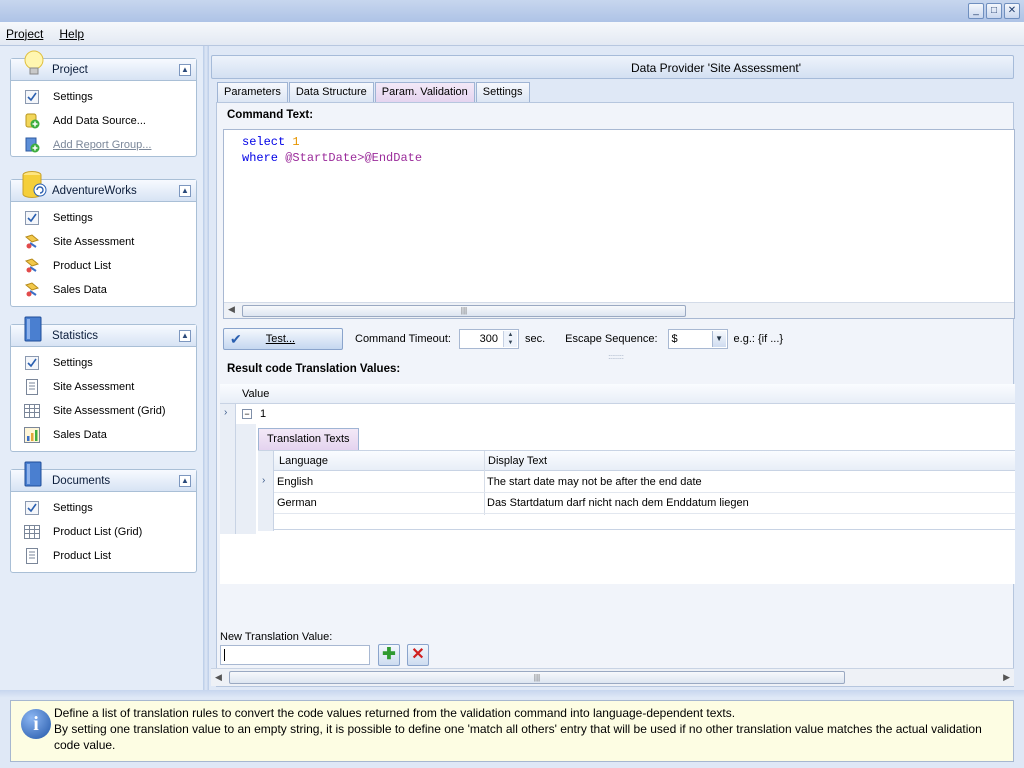 The height and width of the screenshot is (768, 1024). Describe the element at coordinates (103, 331) in the screenshot. I see `group-header-statistics: Statistics ▲` at that location.